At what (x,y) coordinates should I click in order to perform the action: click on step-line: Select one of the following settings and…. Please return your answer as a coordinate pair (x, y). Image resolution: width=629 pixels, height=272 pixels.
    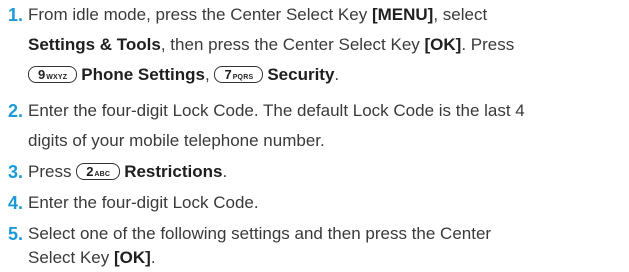
    Looking at the image, I should click on (260, 233).